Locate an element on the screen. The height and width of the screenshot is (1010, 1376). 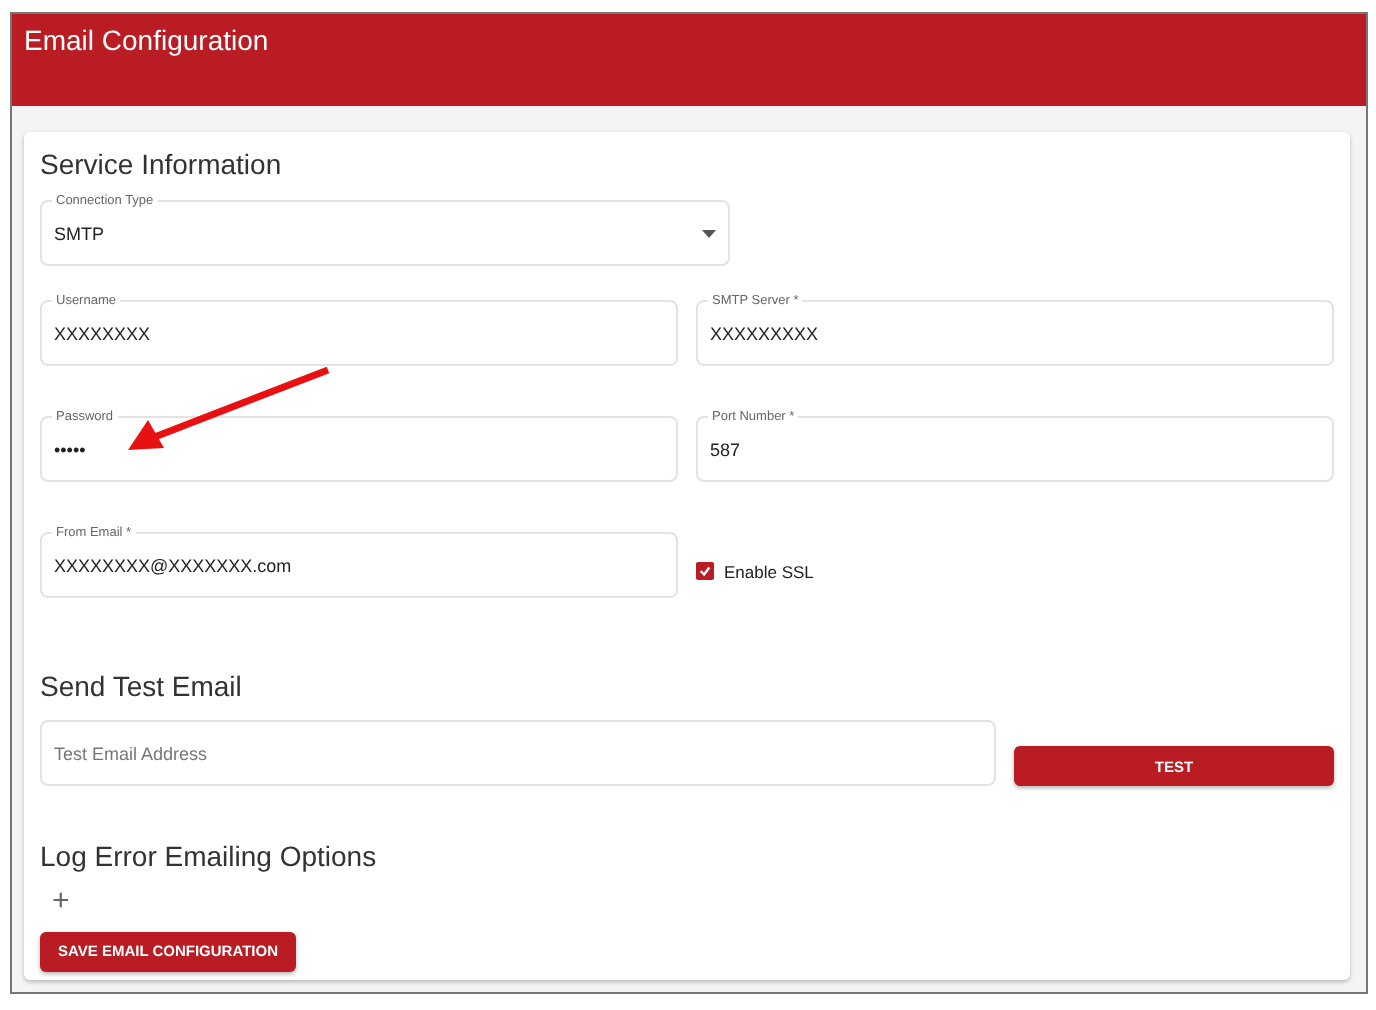
section-heading: Log Error Emailing Options is located at coordinates (209, 856).